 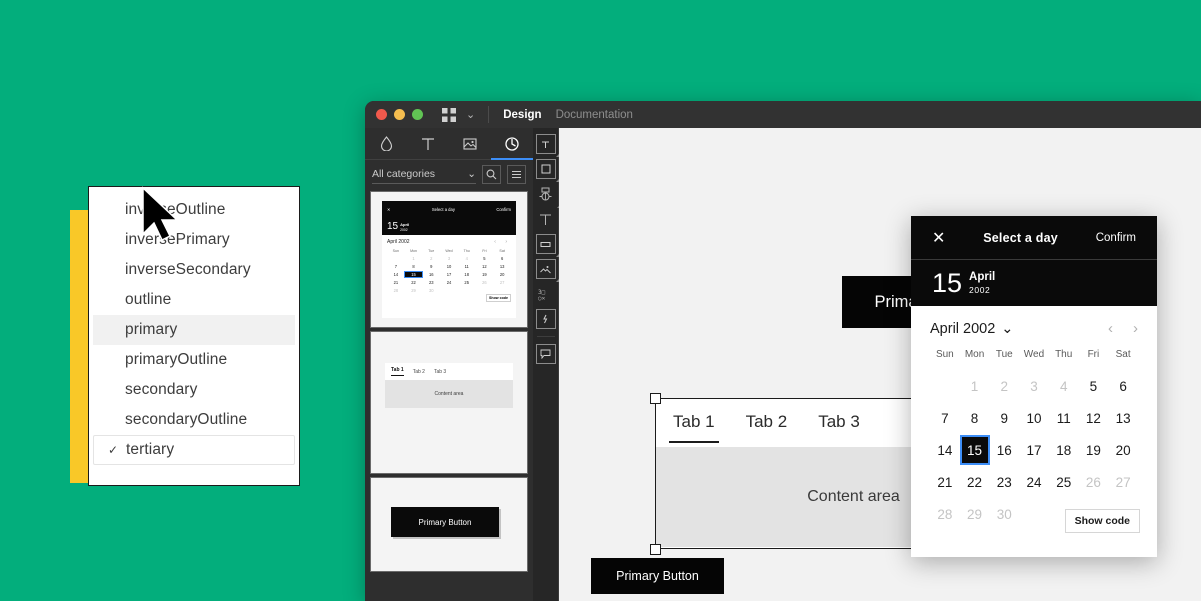 I want to click on calendar-day-20: 20, so click(x=1123, y=450).